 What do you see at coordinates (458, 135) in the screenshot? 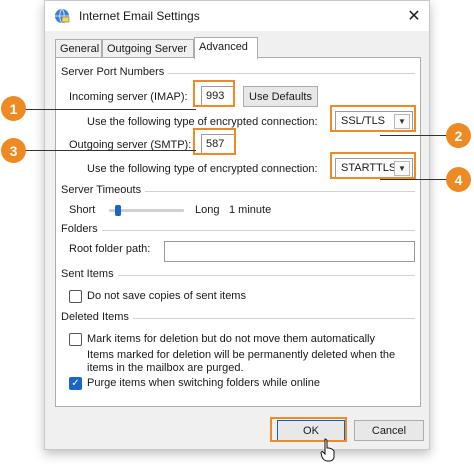
I see `callout-2-badge: 2` at bounding box center [458, 135].